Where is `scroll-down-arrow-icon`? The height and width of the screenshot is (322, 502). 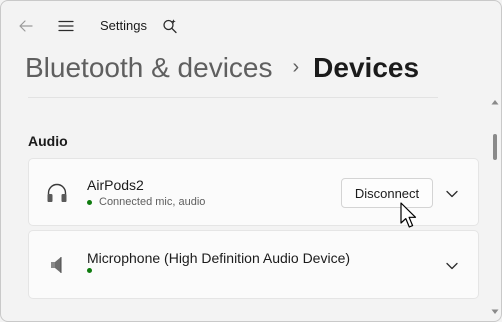
scroll-down-arrow-icon is located at coordinates (495, 312).